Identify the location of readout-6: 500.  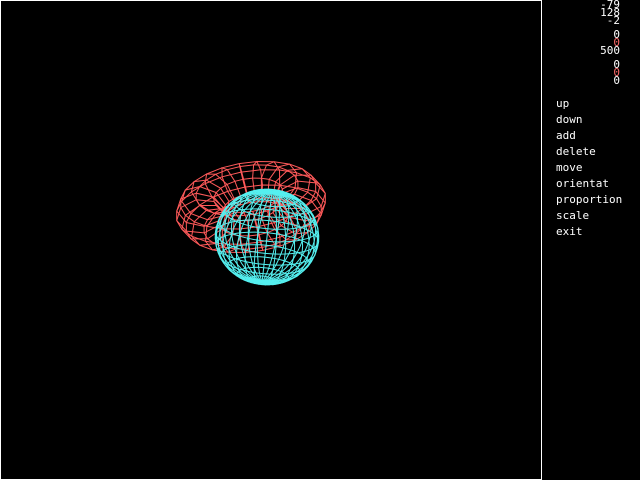
(610, 50).